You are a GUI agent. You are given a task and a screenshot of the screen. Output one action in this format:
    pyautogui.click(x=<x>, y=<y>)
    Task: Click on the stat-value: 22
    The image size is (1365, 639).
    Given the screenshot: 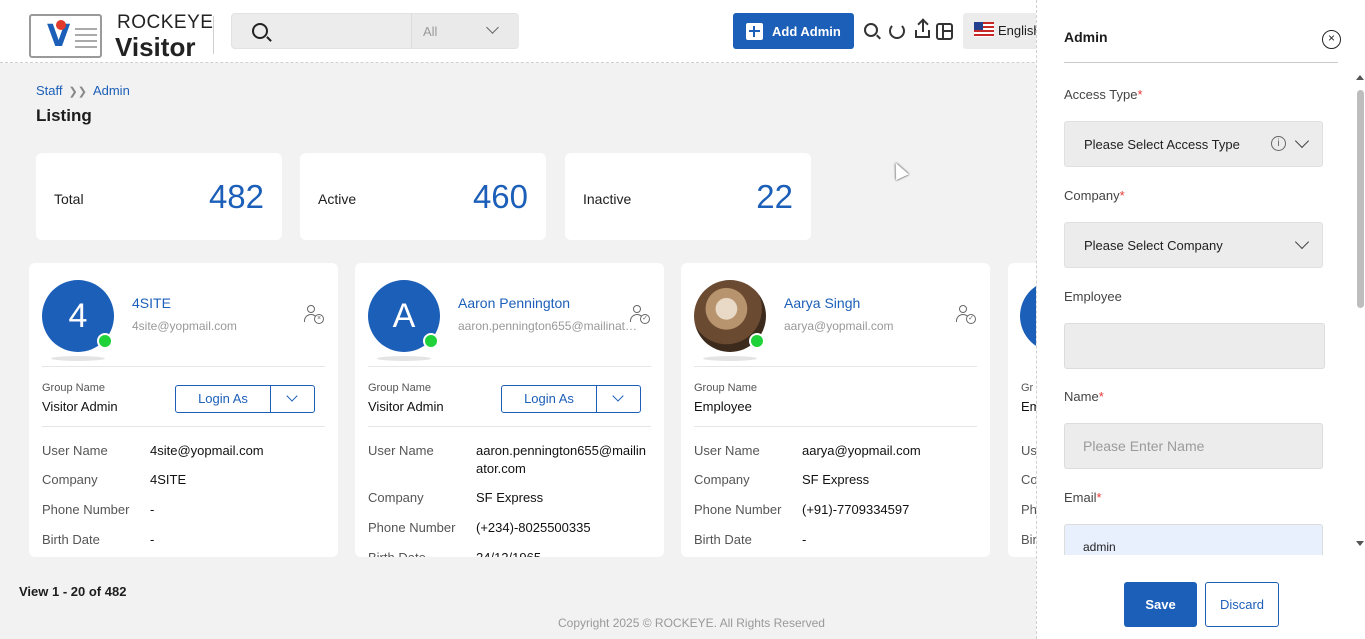 What is the action you would take?
    pyautogui.click(x=774, y=196)
    